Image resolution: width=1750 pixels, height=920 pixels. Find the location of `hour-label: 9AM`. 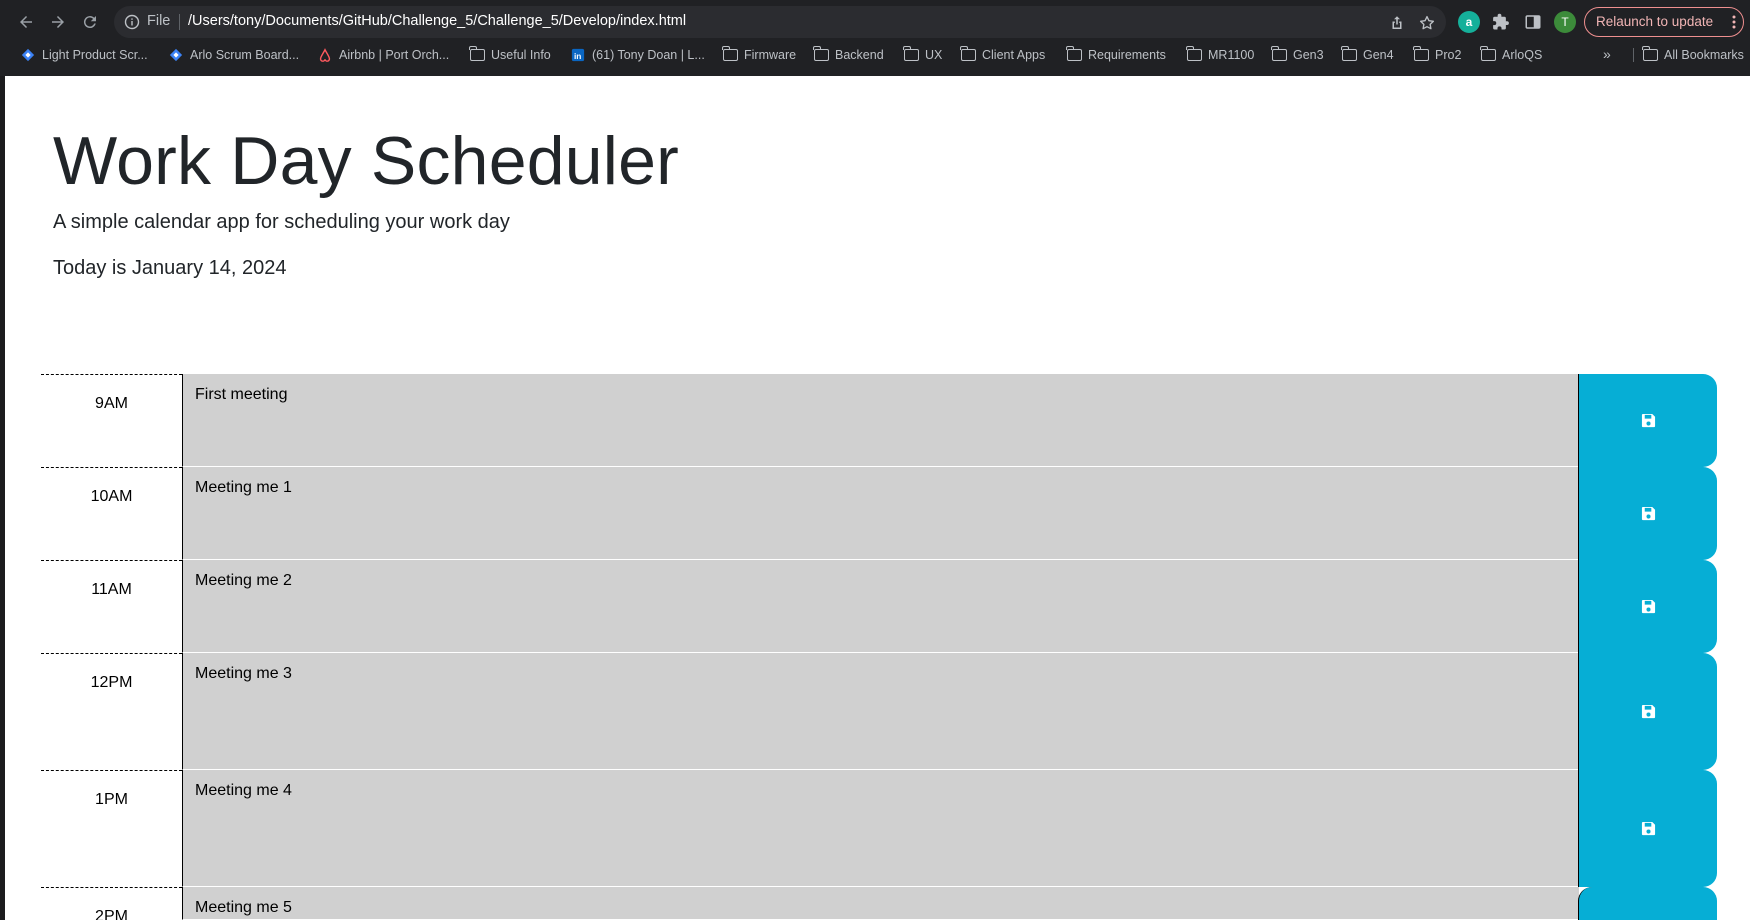

hour-label: 9AM is located at coordinates (111, 420).